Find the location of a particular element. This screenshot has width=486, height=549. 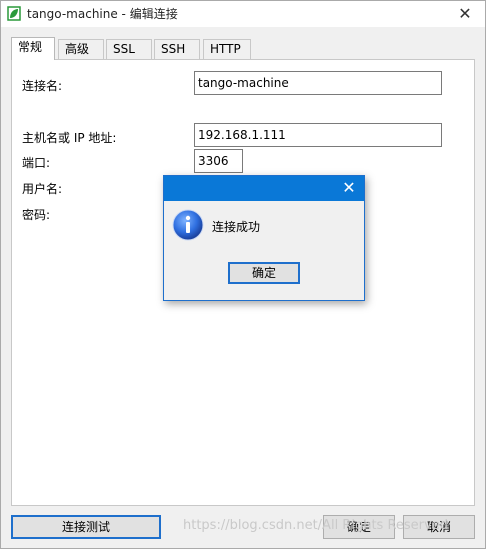

test-connection-button: 连接测试 is located at coordinates (86, 527).